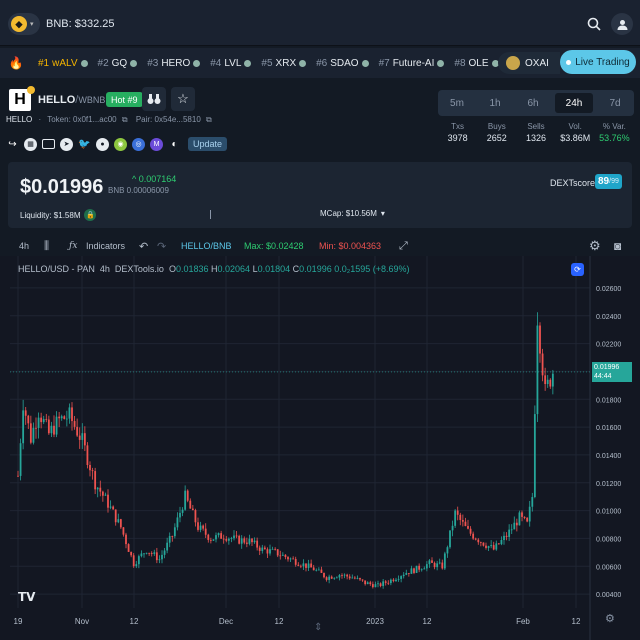 The height and width of the screenshot is (640, 640). I want to click on candle-type-icon: ⫼, so click(46, 246).